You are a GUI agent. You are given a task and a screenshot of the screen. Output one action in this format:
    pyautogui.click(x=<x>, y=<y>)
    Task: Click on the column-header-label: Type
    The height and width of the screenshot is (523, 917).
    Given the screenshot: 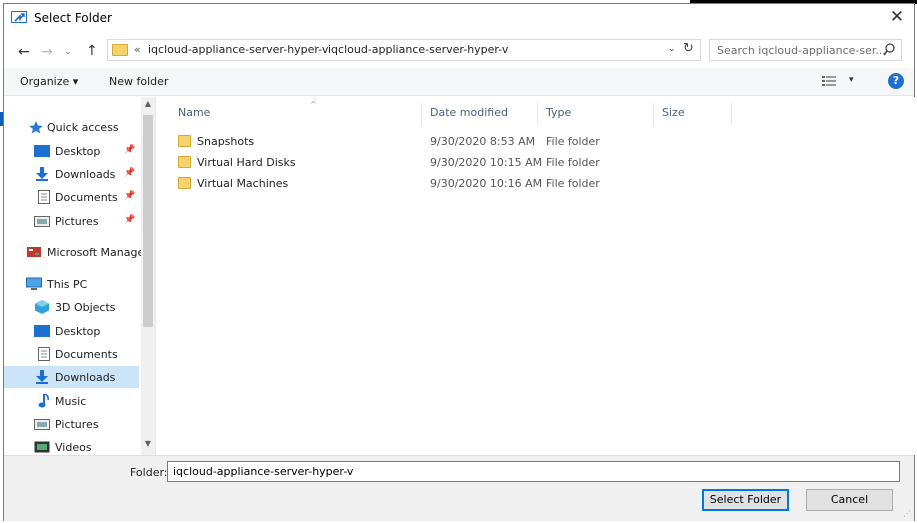 What is the action you would take?
    pyautogui.click(x=559, y=112)
    